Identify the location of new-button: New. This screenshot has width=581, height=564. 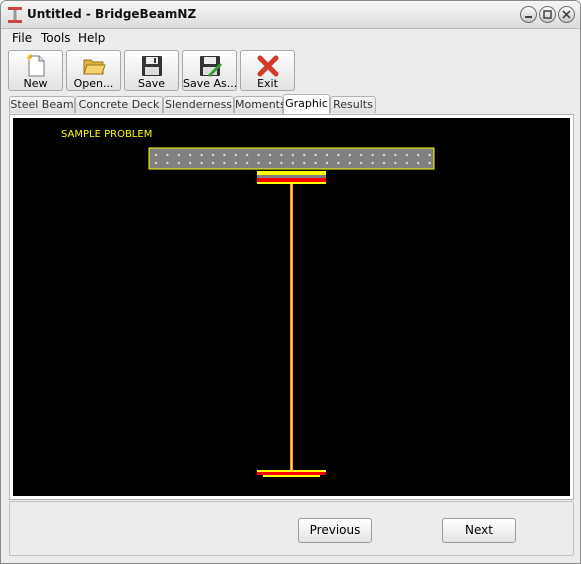
(35, 70).